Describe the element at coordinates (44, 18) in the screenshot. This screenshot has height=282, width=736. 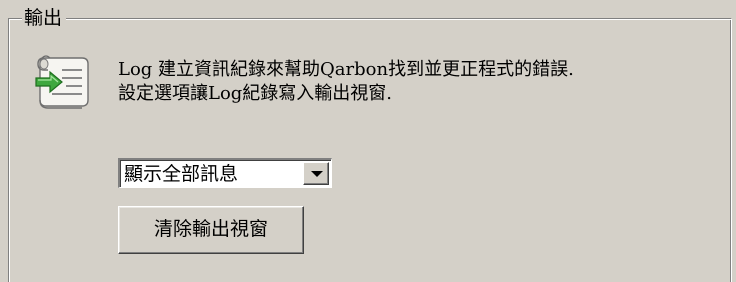
I see `group-title: 輸出` at that location.